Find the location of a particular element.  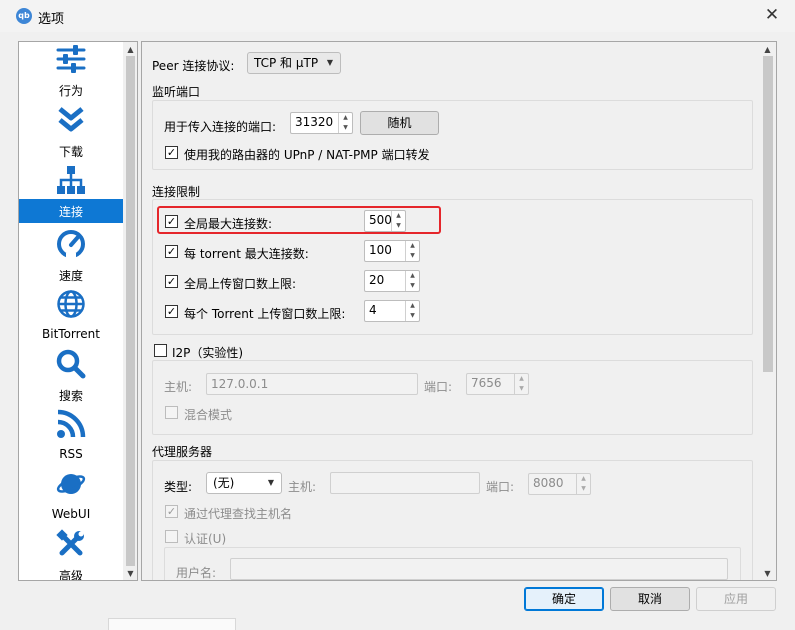

global-upload-slots-checkbox: ✓ is located at coordinates (171, 281).